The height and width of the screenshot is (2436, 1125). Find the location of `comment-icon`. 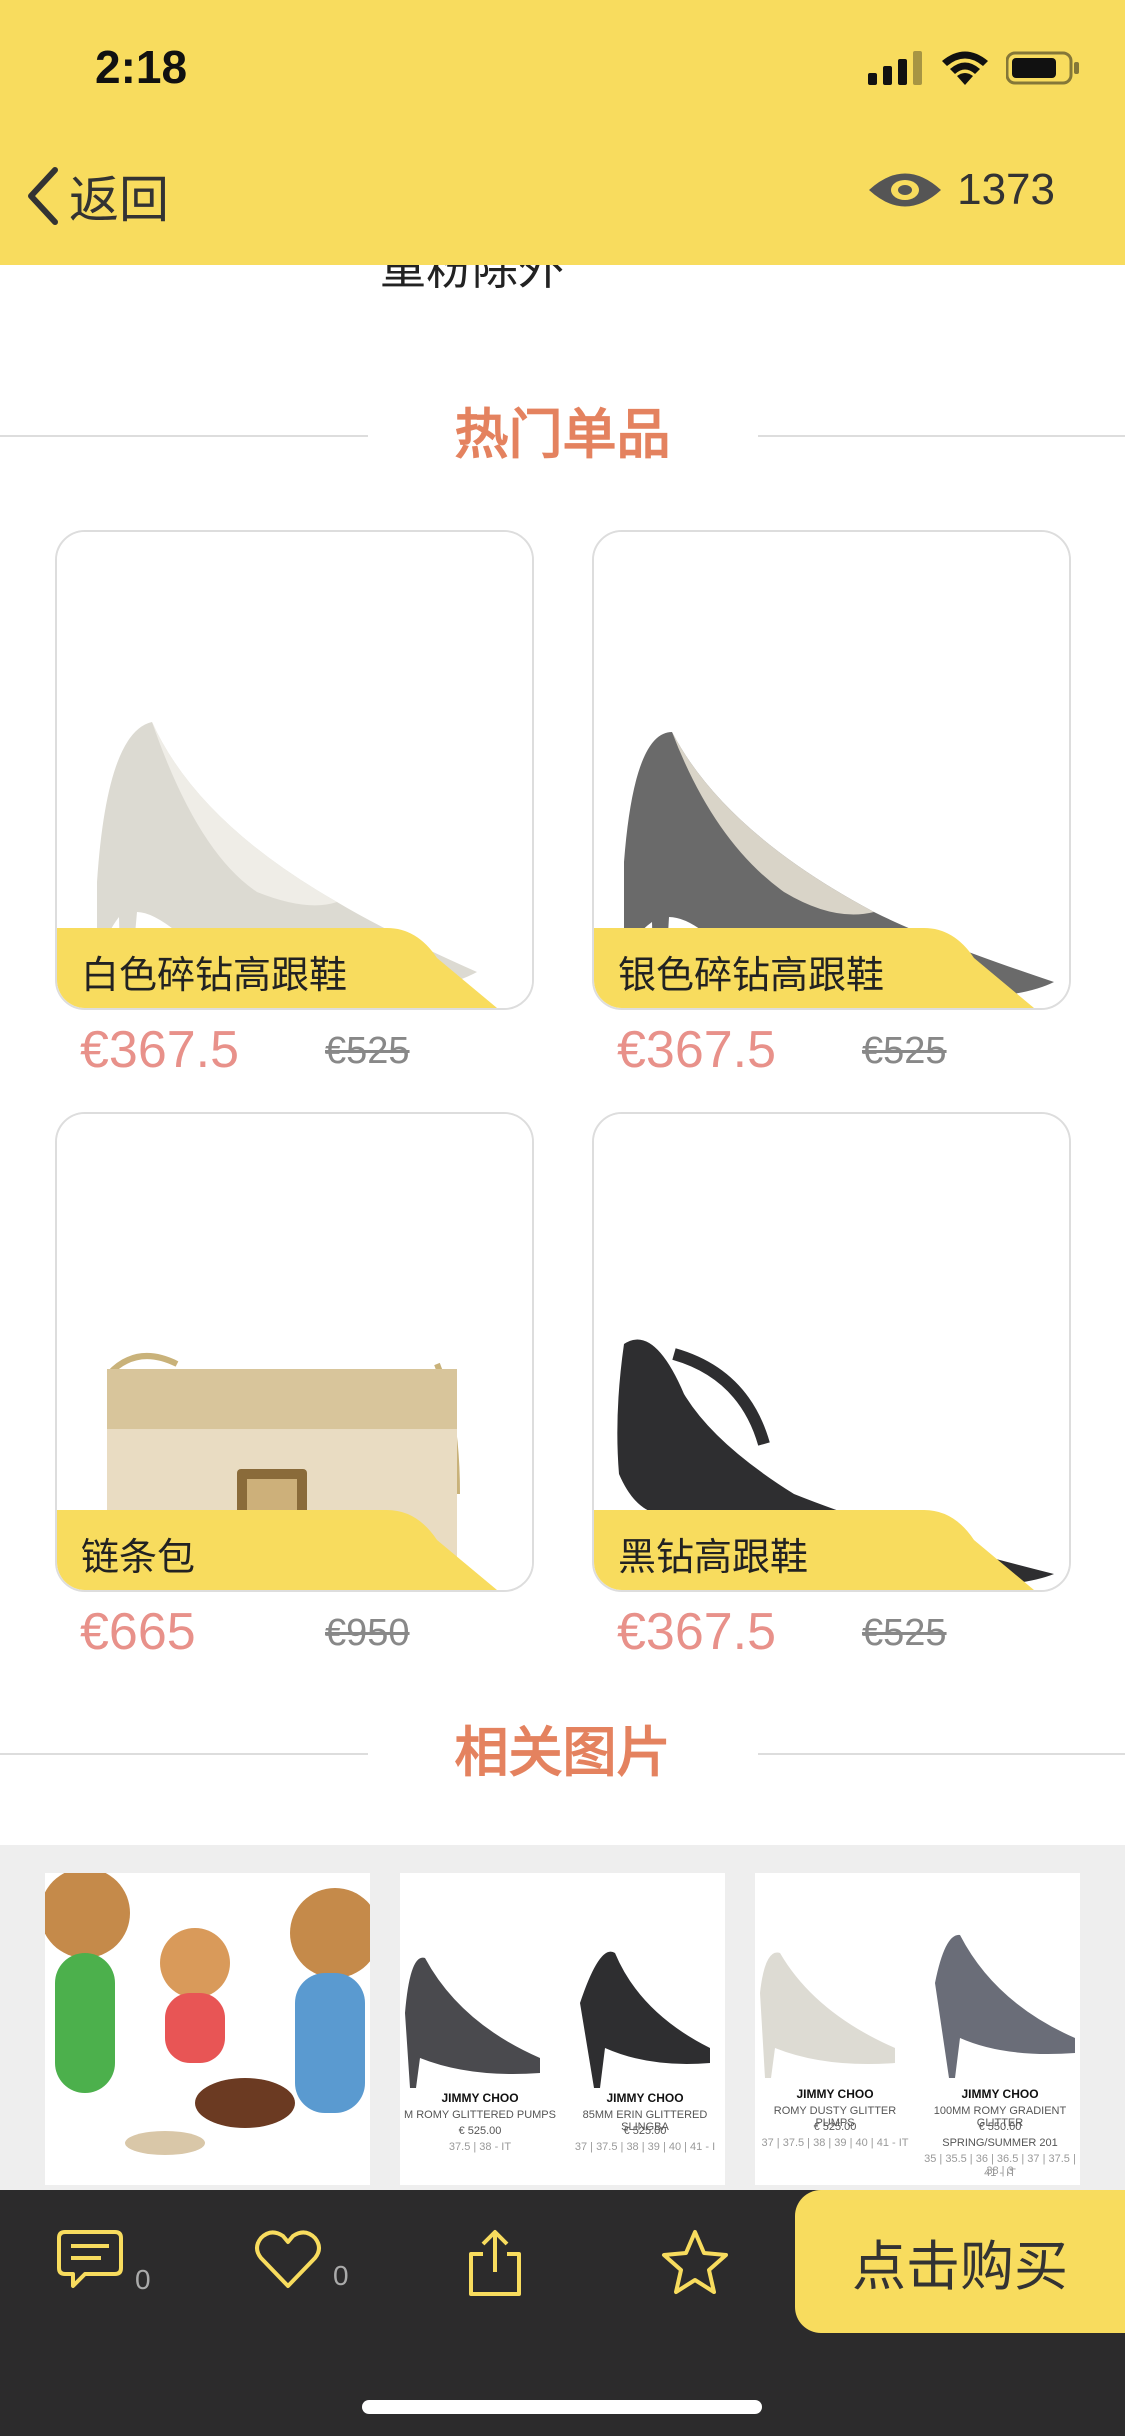

comment-icon is located at coordinates (90, 2259).